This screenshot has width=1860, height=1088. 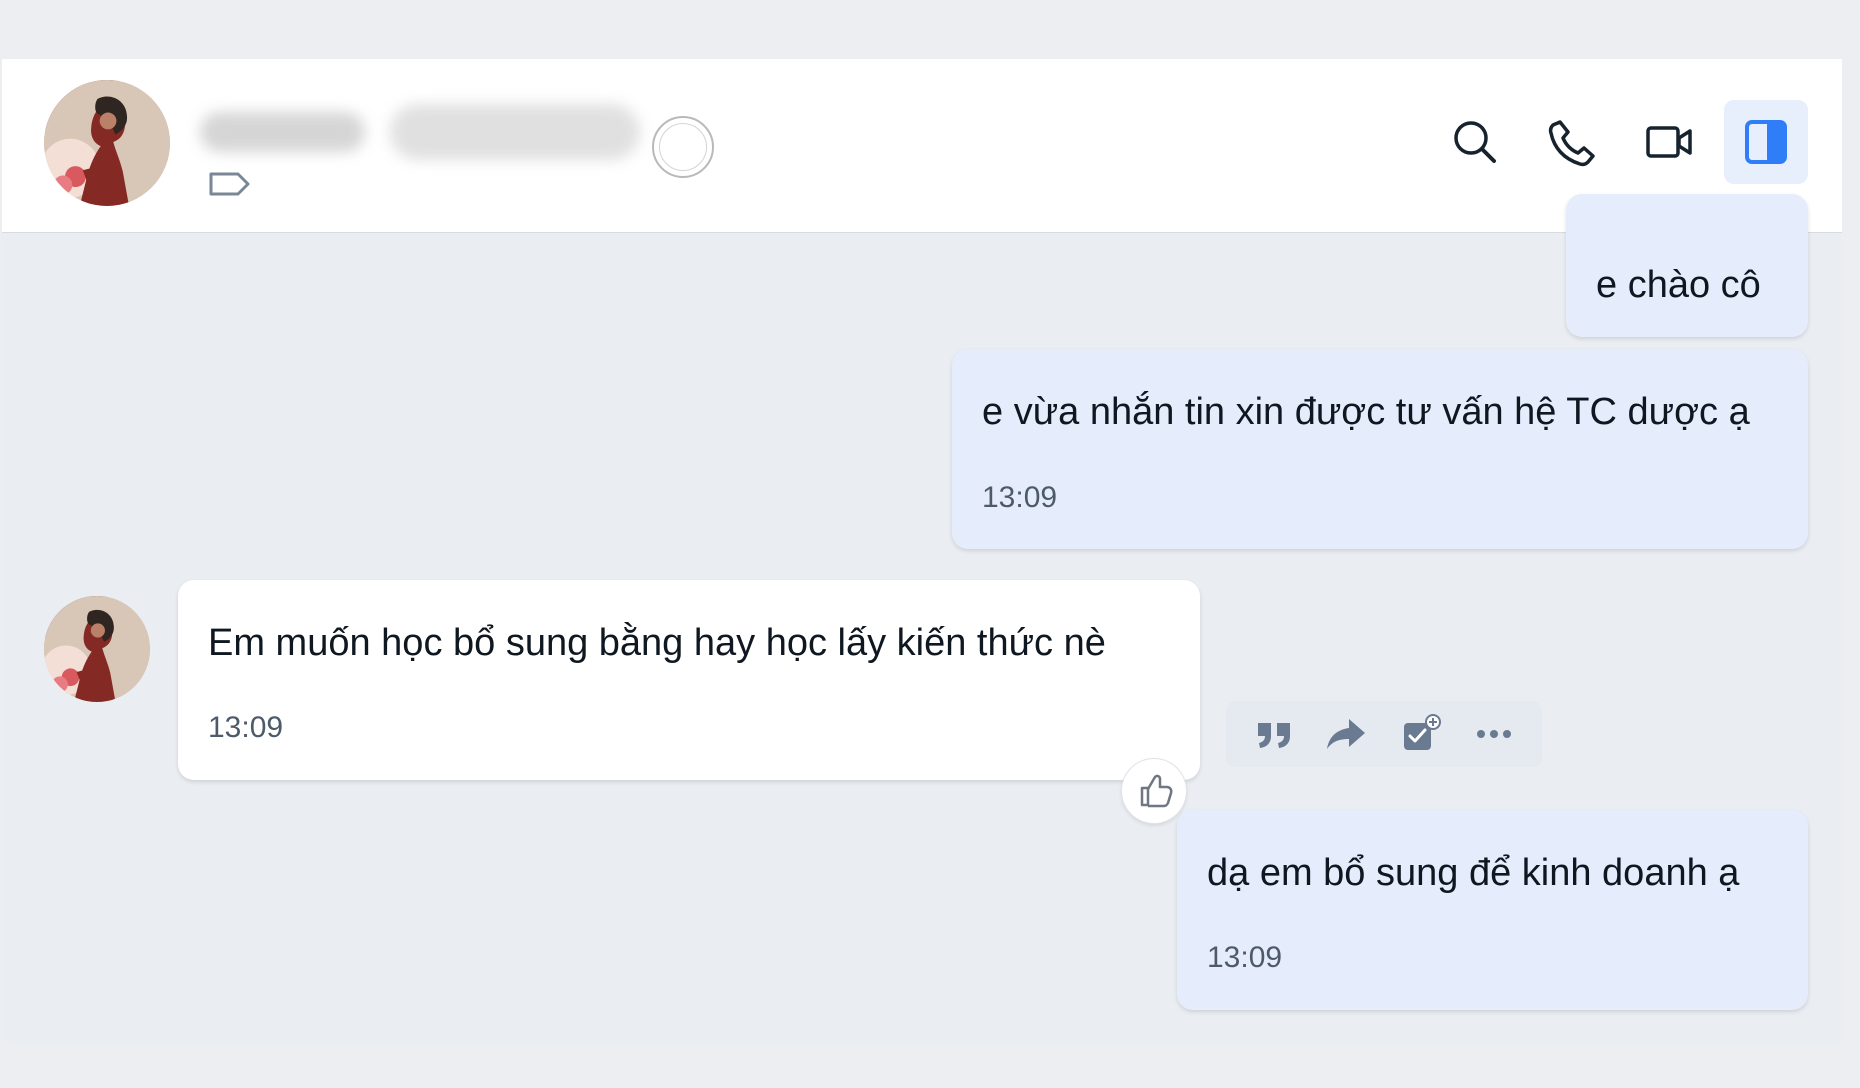 I want to click on forward-button, so click(x=1347, y=734).